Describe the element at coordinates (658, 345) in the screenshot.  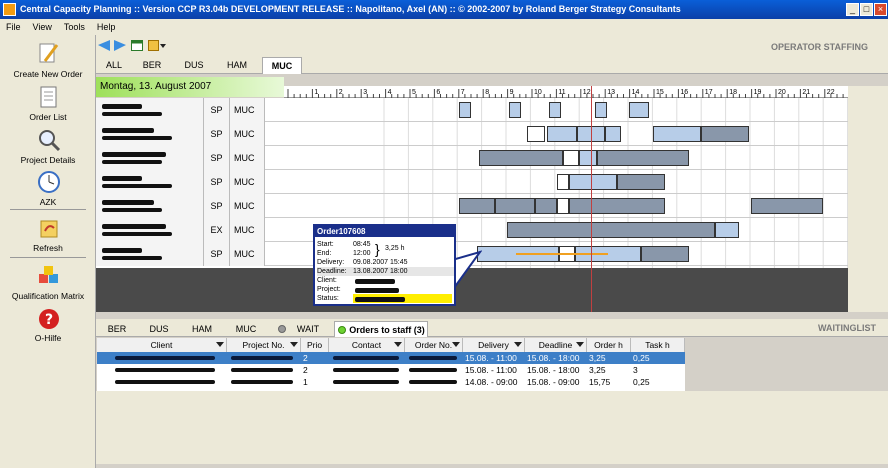
I see `col-task-h: Task h` at that location.